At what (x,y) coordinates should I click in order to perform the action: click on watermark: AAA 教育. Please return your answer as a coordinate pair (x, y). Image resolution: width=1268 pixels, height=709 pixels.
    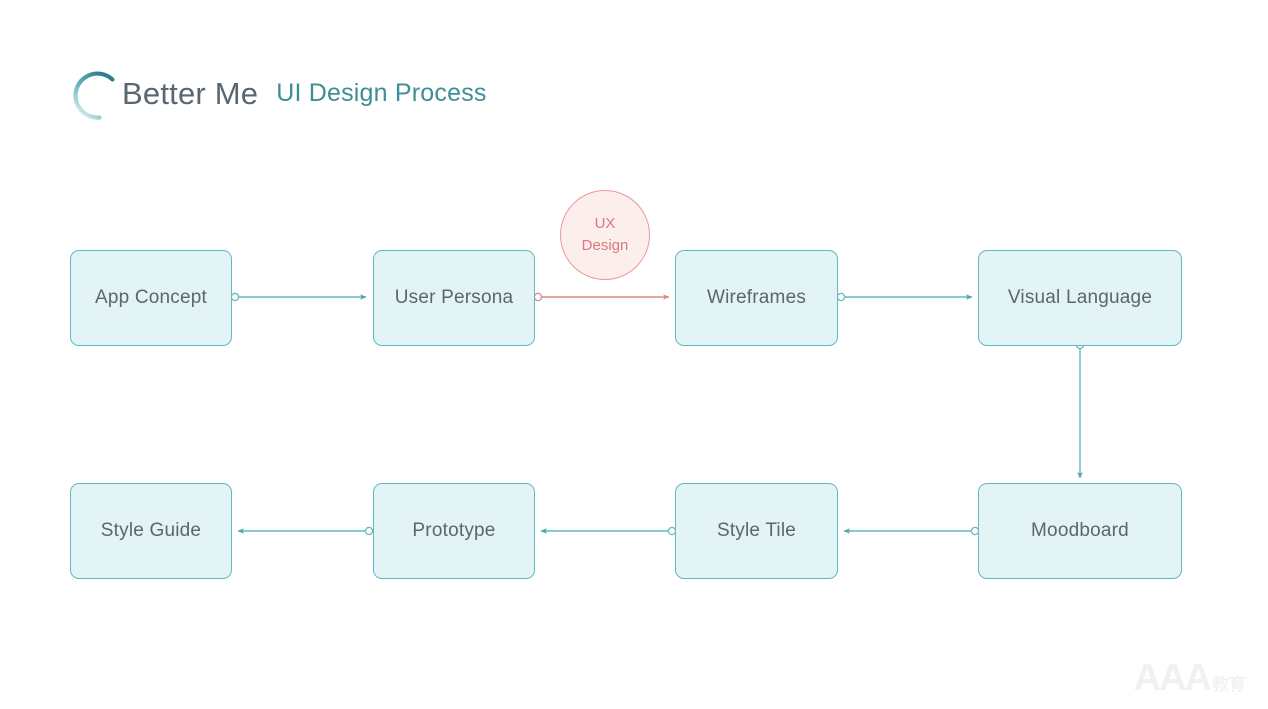
    Looking at the image, I should click on (1190, 678).